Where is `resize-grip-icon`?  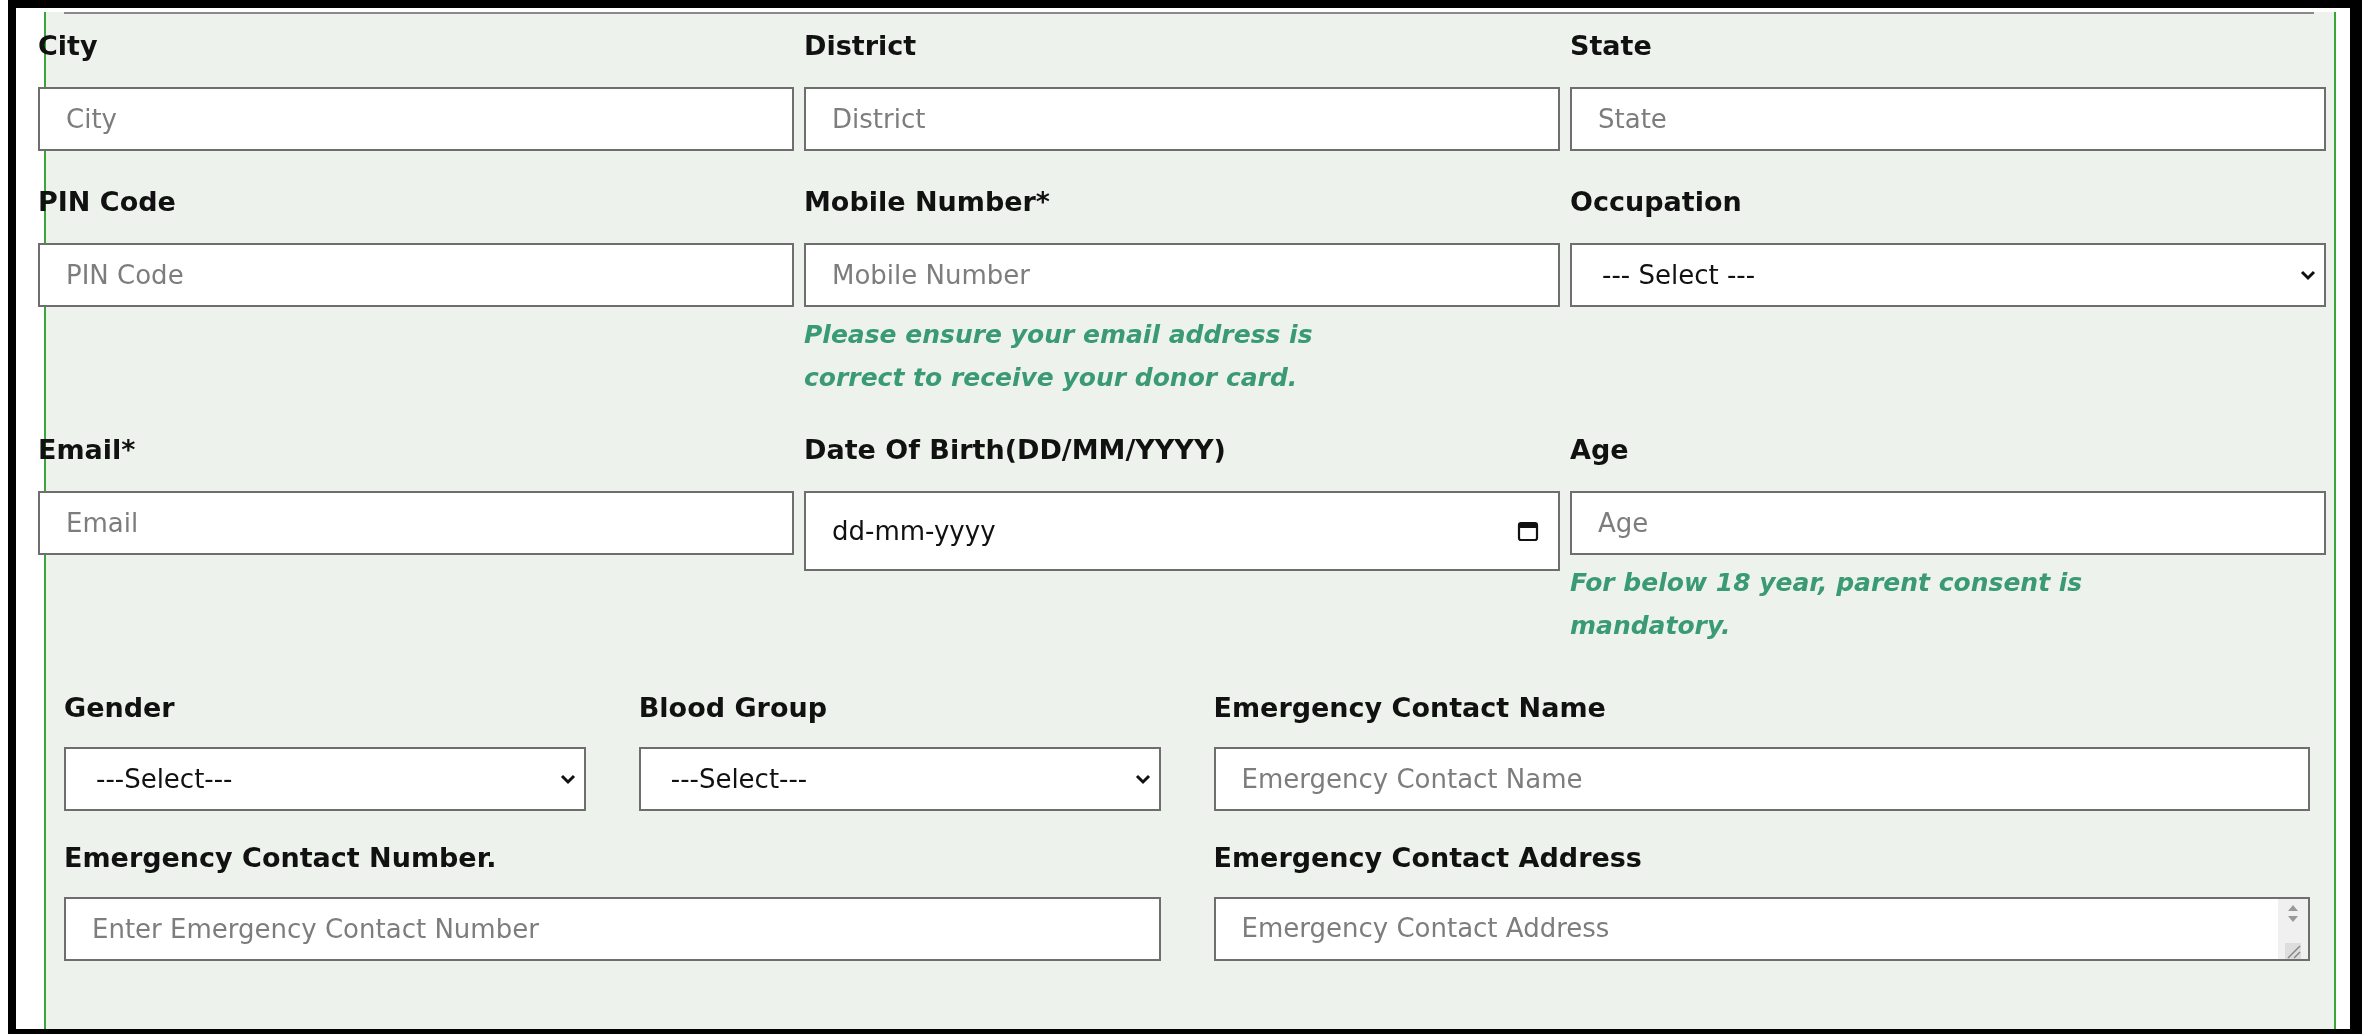 resize-grip-icon is located at coordinates (2293, 951).